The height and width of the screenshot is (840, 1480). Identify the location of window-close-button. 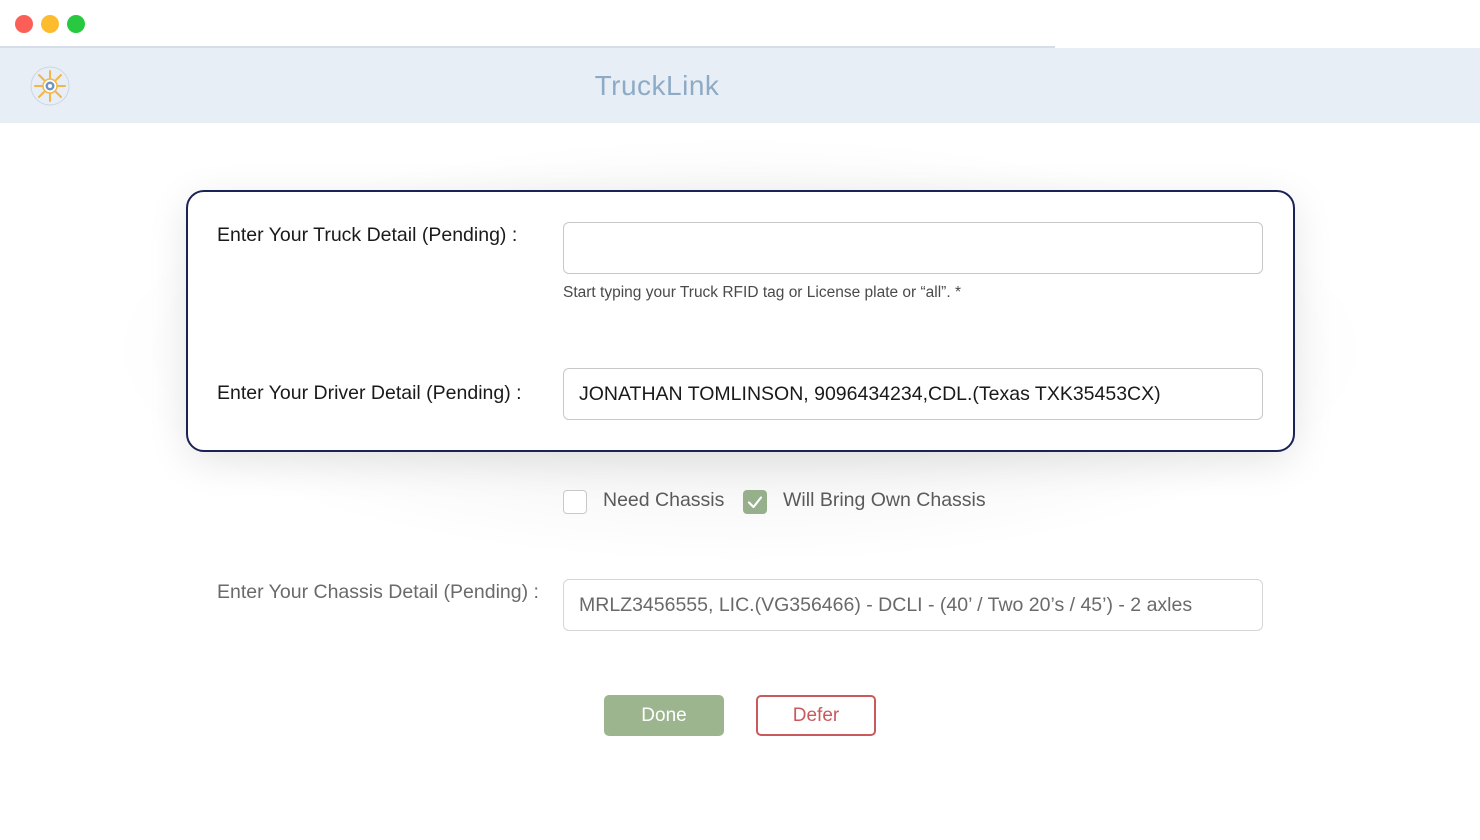
(24, 24).